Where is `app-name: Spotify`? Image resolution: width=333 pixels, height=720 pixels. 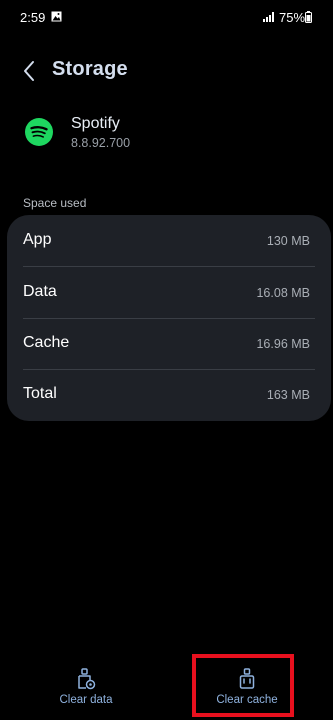 app-name: Spotify is located at coordinates (95, 123).